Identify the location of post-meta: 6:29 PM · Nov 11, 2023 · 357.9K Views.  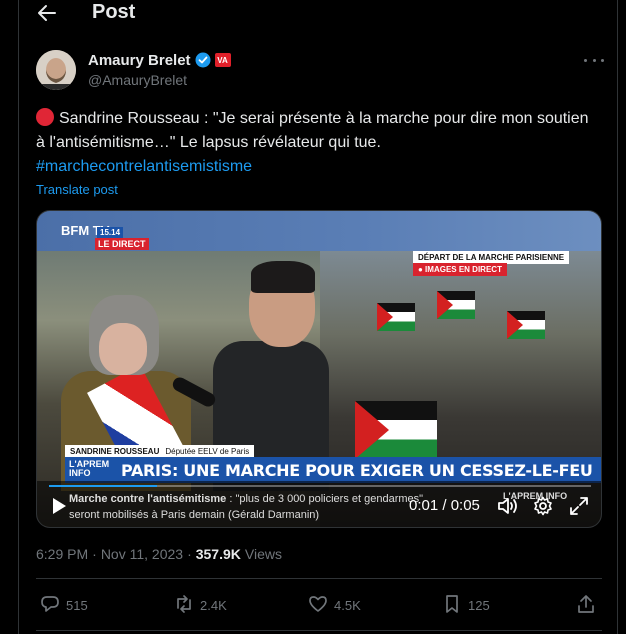
(159, 554).